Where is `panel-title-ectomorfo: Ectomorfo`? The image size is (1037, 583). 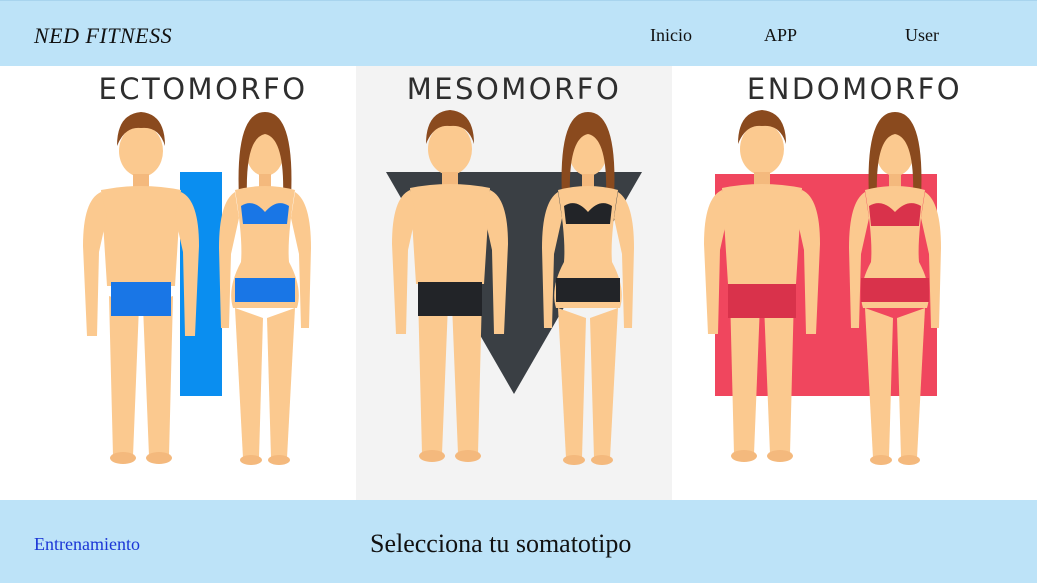 panel-title-ectomorfo: Ectomorfo is located at coordinates (203, 89).